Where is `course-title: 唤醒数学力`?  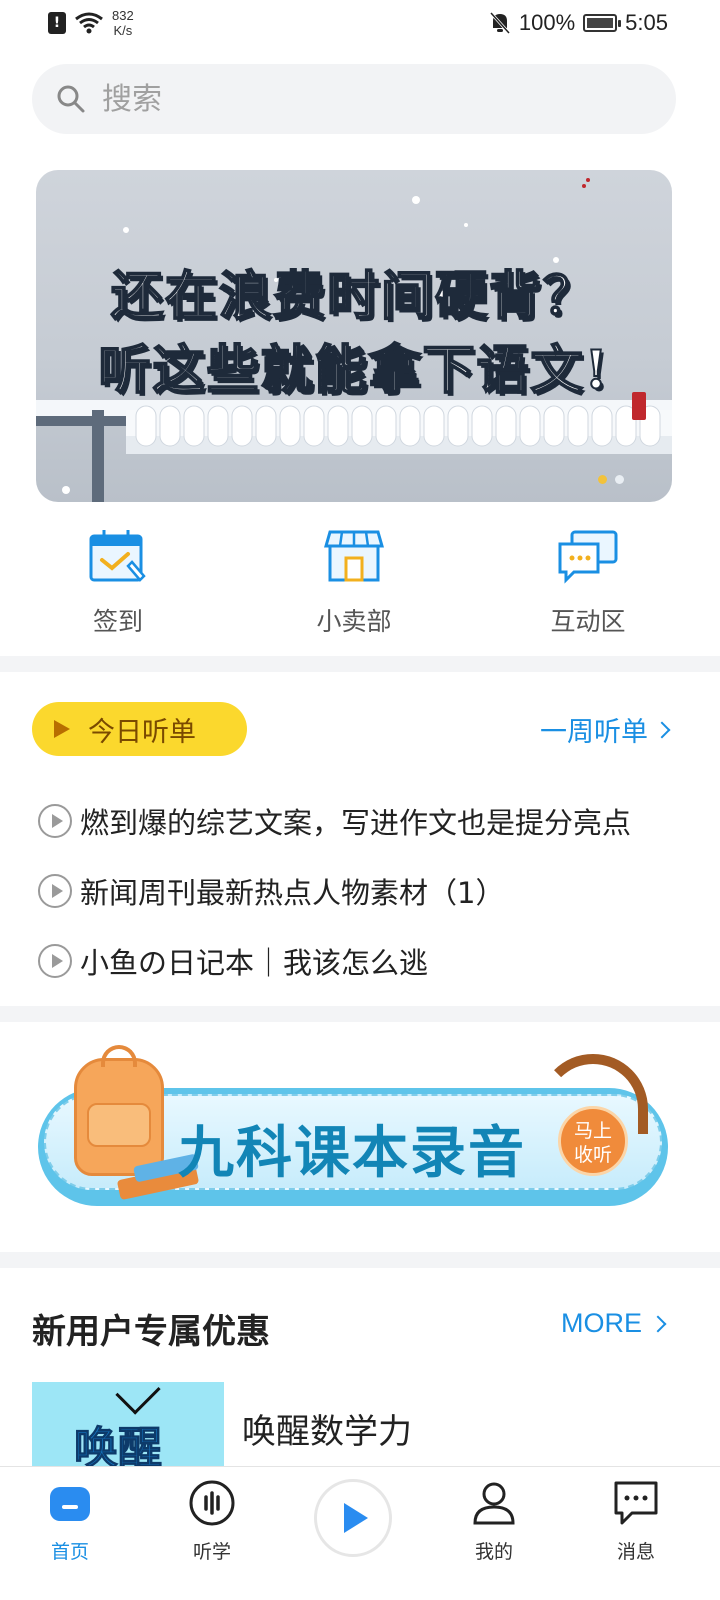
course-title: 唤醒数学力 is located at coordinates (327, 1428).